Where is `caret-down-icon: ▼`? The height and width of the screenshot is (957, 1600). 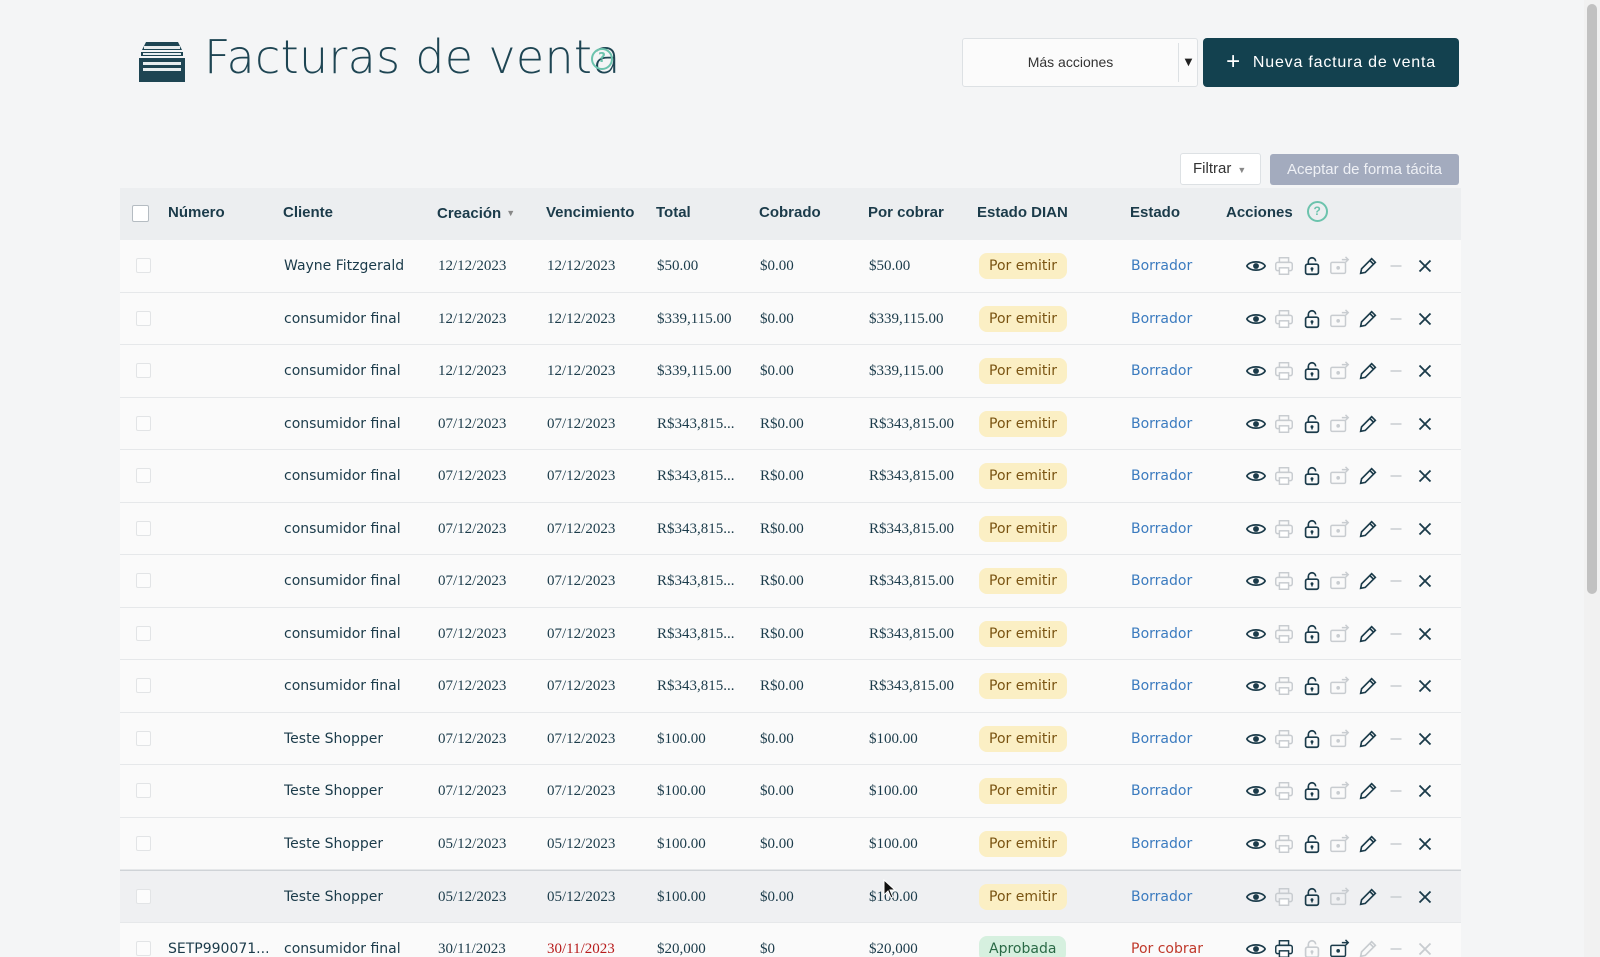
caret-down-icon: ▼ is located at coordinates (1188, 62).